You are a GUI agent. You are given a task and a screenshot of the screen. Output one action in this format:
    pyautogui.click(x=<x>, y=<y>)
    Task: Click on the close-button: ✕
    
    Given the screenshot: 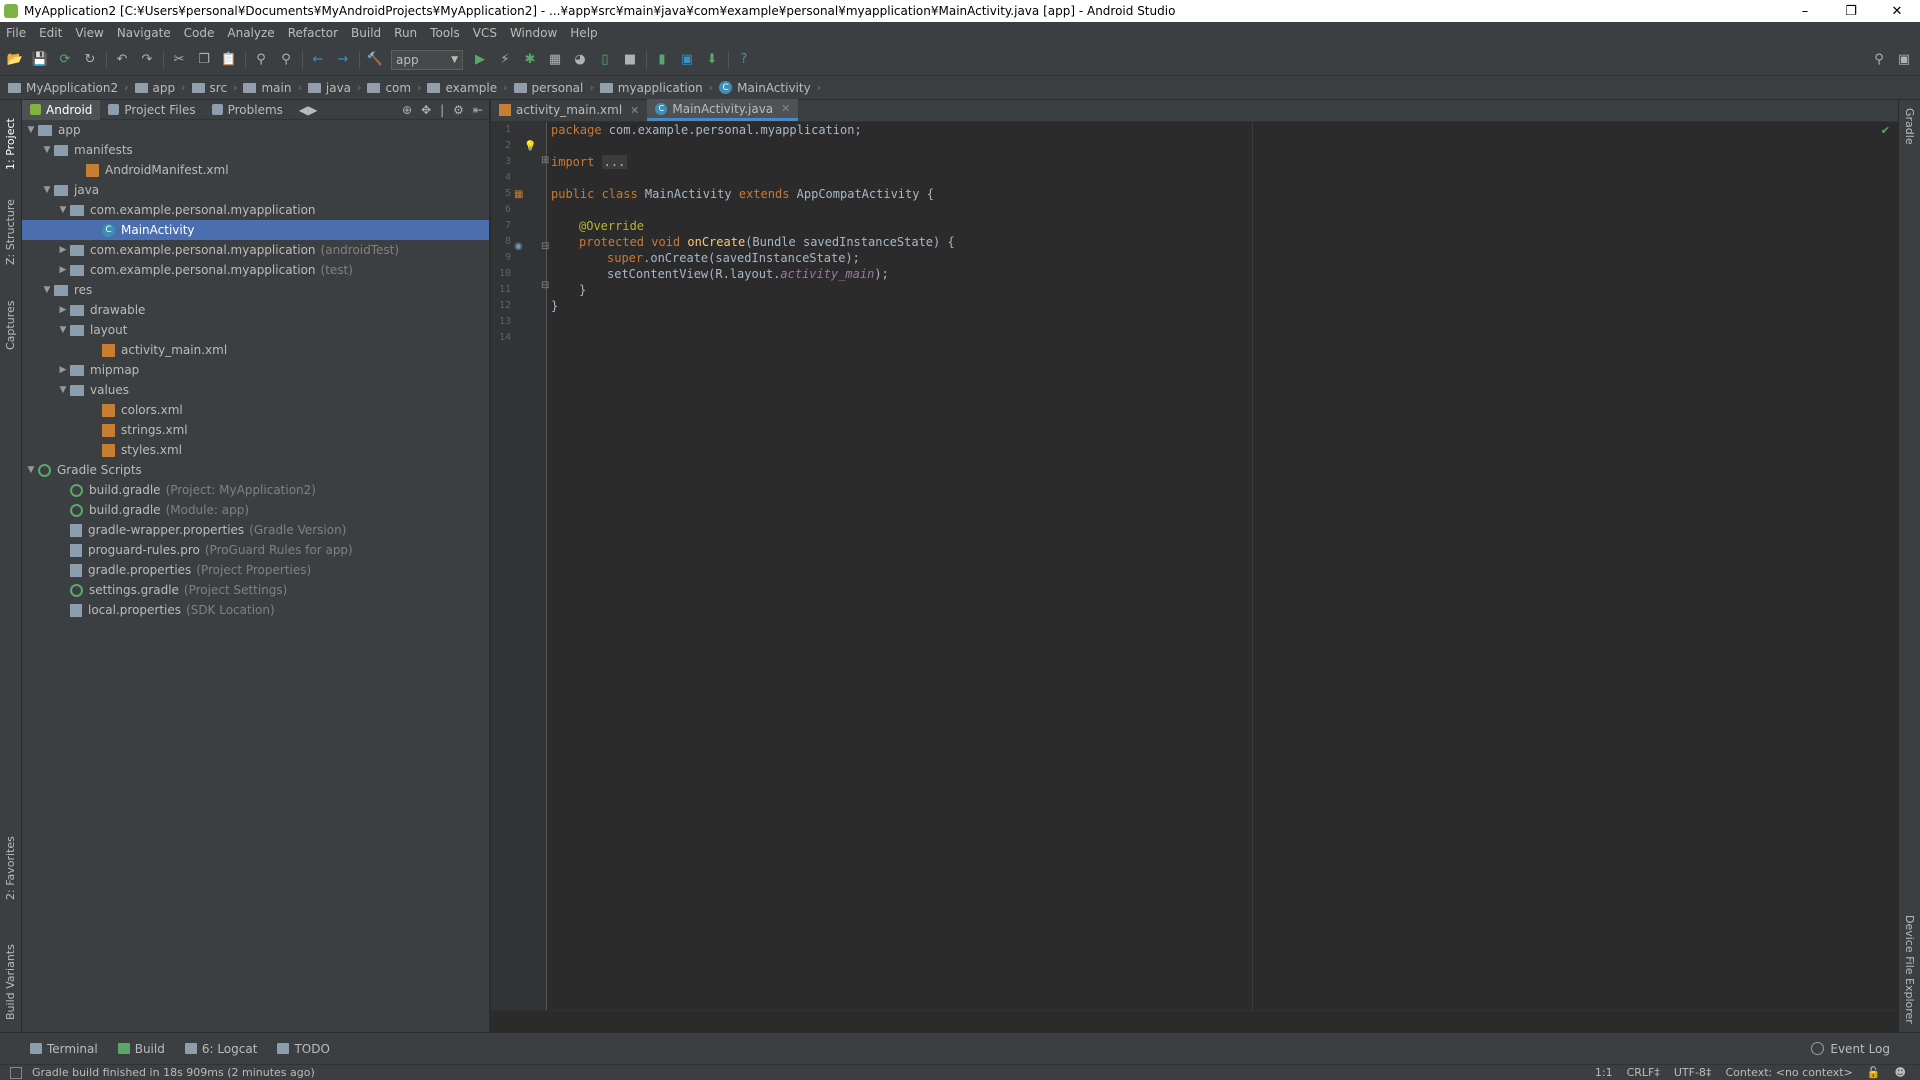 What is the action you would take?
    pyautogui.click(x=1897, y=11)
    